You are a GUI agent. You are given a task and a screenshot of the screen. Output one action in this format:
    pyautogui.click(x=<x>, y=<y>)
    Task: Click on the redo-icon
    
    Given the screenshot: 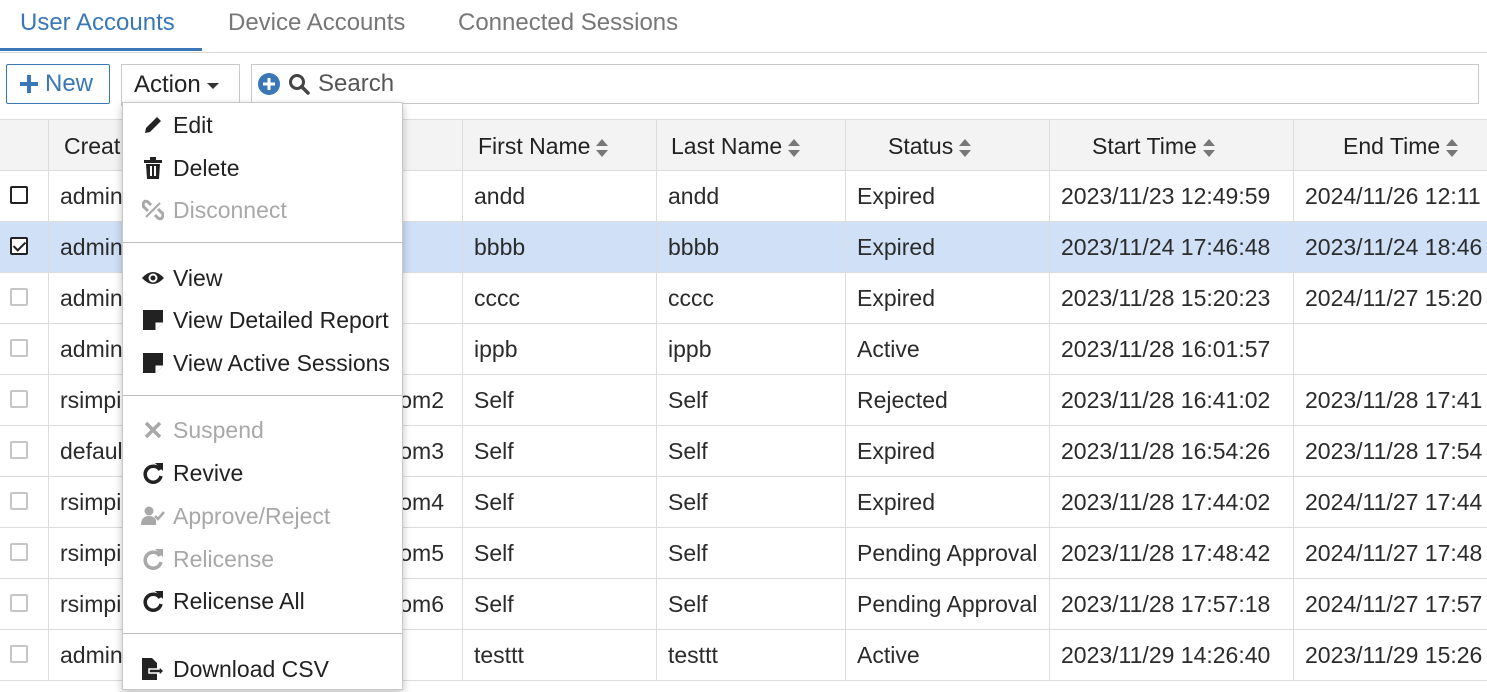 What is the action you would take?
    pyautogui.click(x=153, y=559)
    